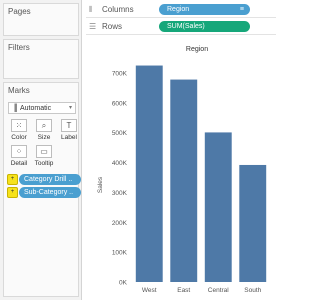 The width and height of the screenshot is (320, 300). I want to click on y-tick-label: 200K, so click(120, 223).